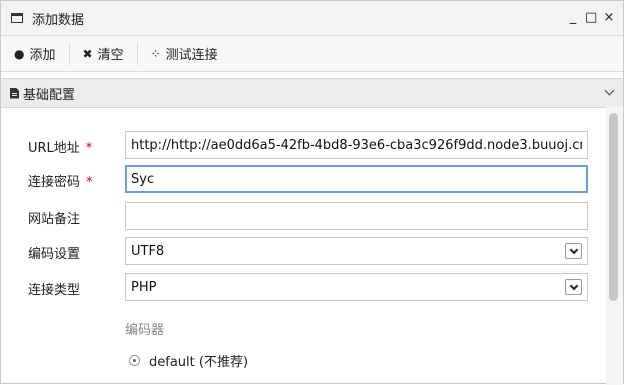  I want to click on note-input, so click(356, 216).